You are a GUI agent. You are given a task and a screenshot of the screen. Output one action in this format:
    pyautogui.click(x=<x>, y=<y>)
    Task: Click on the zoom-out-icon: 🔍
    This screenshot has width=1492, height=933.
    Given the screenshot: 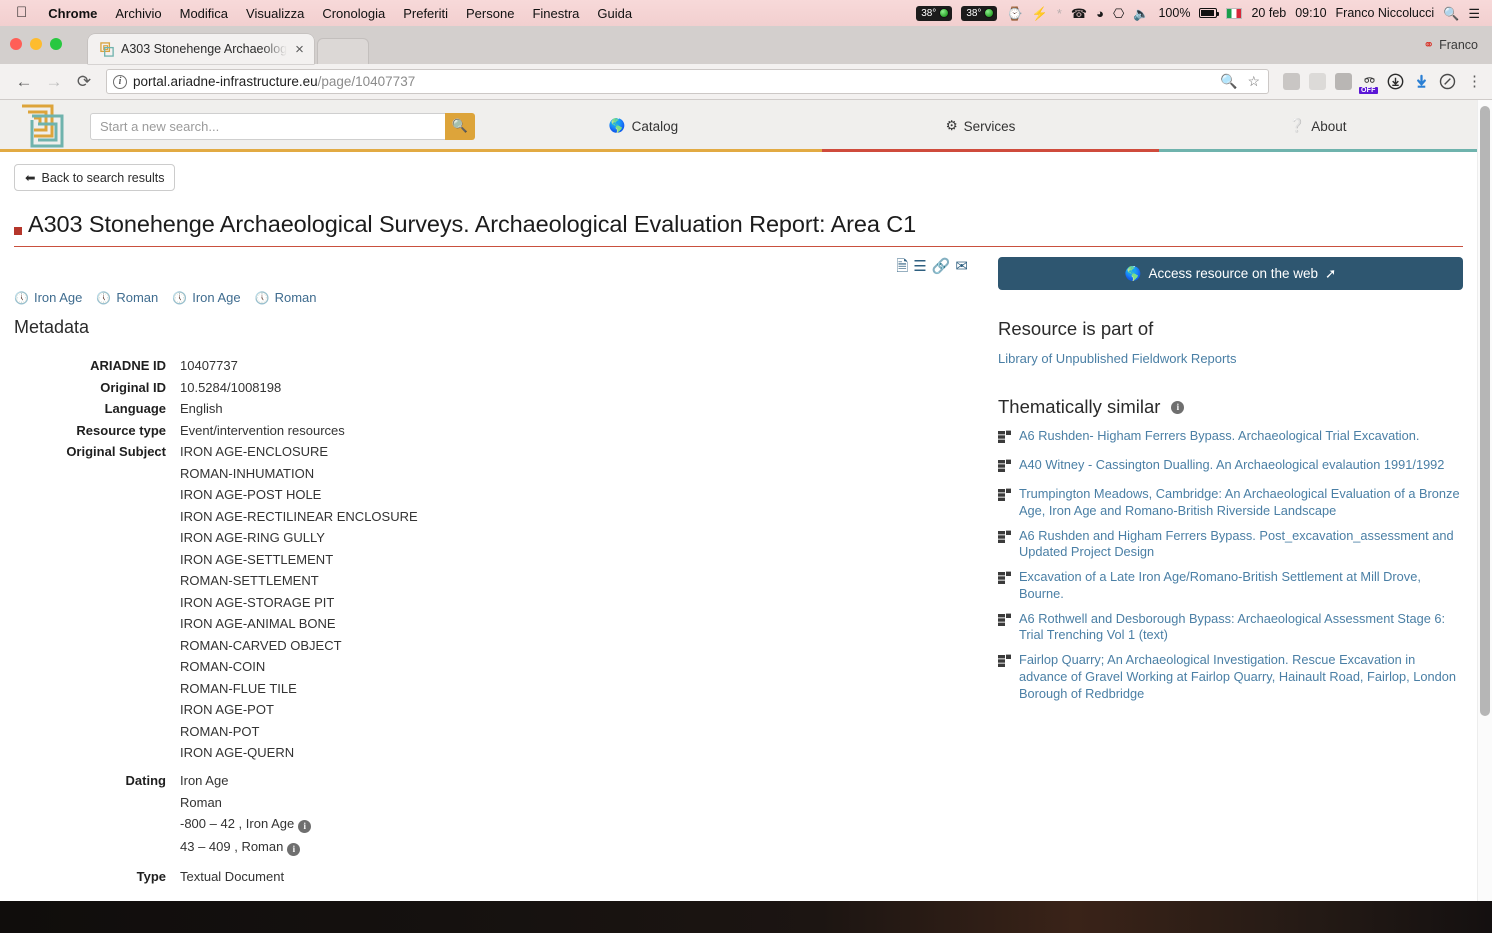 What is the action you would take?
    pyautogui.click(x=1228, y=81)
    